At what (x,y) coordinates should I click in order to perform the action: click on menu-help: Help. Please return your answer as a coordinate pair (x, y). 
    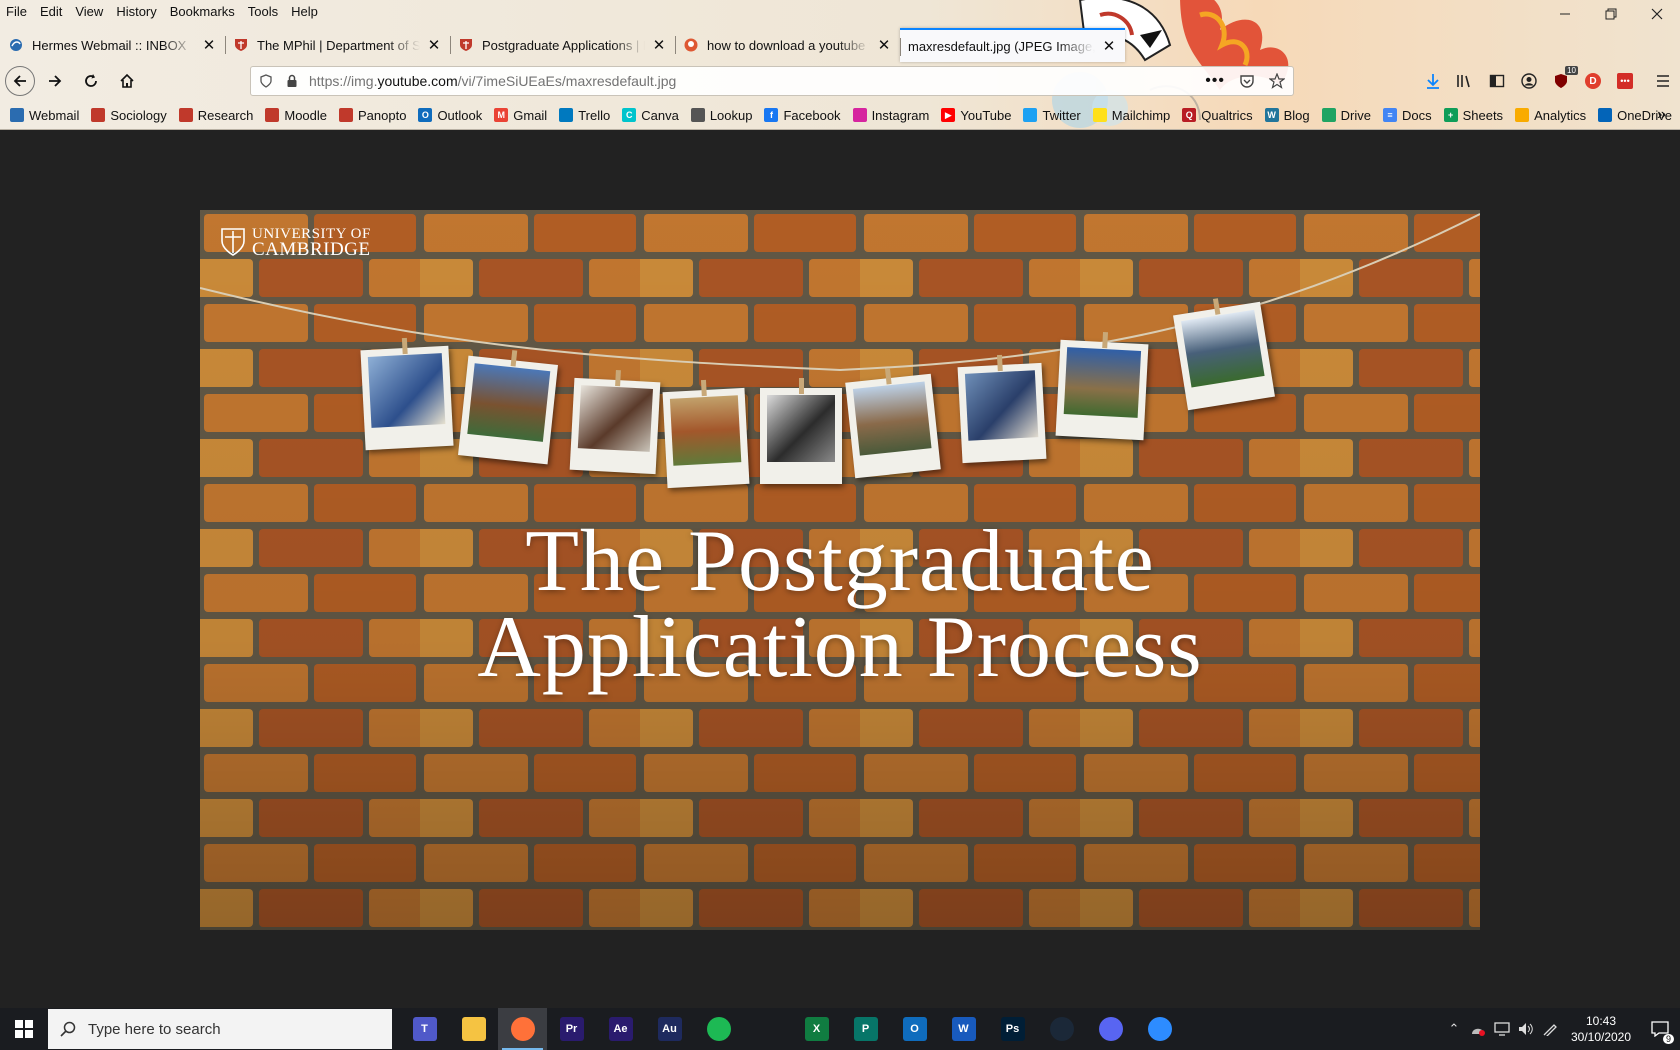
    Looking at the image, I should click on (304, 11).